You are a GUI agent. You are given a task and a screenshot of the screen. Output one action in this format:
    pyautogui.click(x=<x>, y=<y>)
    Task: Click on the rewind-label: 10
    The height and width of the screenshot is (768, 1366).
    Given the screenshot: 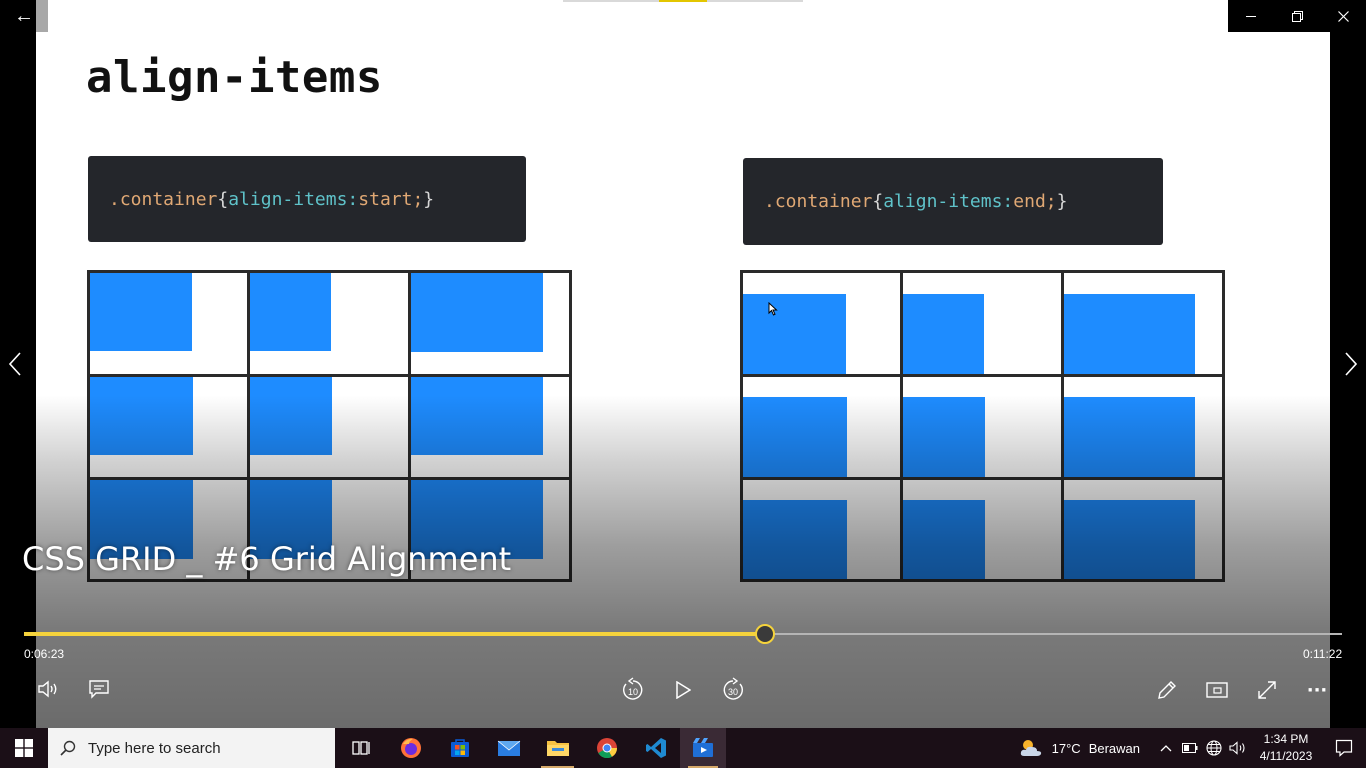 What is the action you would take?
    pyautogui.click(x=633, y=692)
    